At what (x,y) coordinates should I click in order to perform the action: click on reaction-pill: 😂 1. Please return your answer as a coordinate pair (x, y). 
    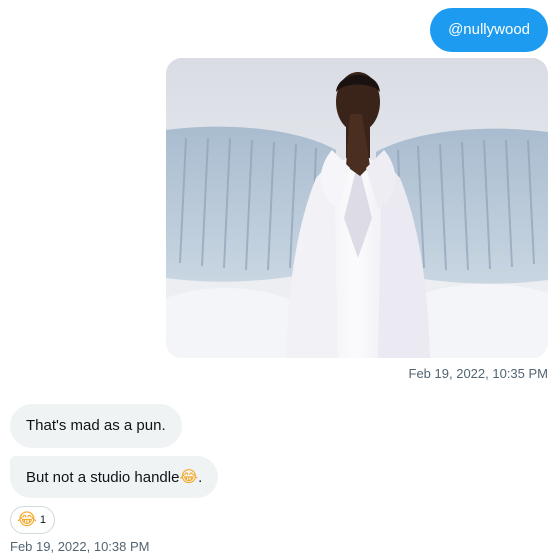
    Looking at the image, I should click on (32, 520).